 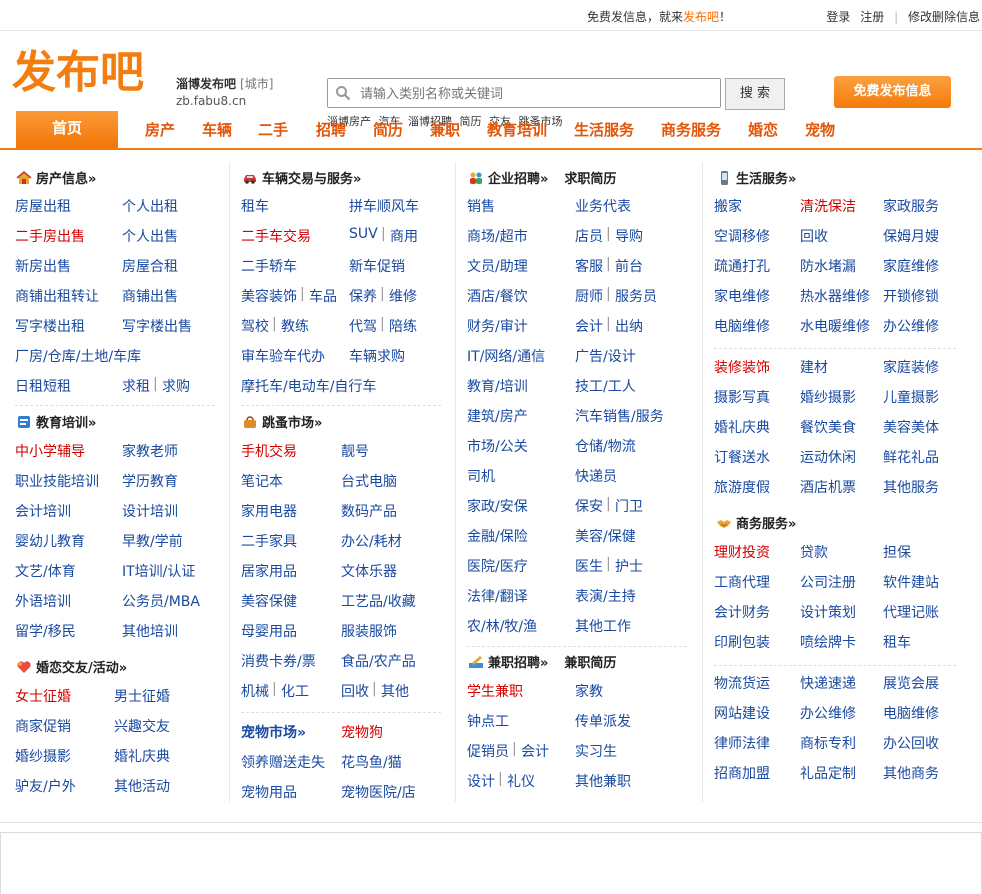 I want to click on section-title: 房产信息», so click(x=56, y=177).